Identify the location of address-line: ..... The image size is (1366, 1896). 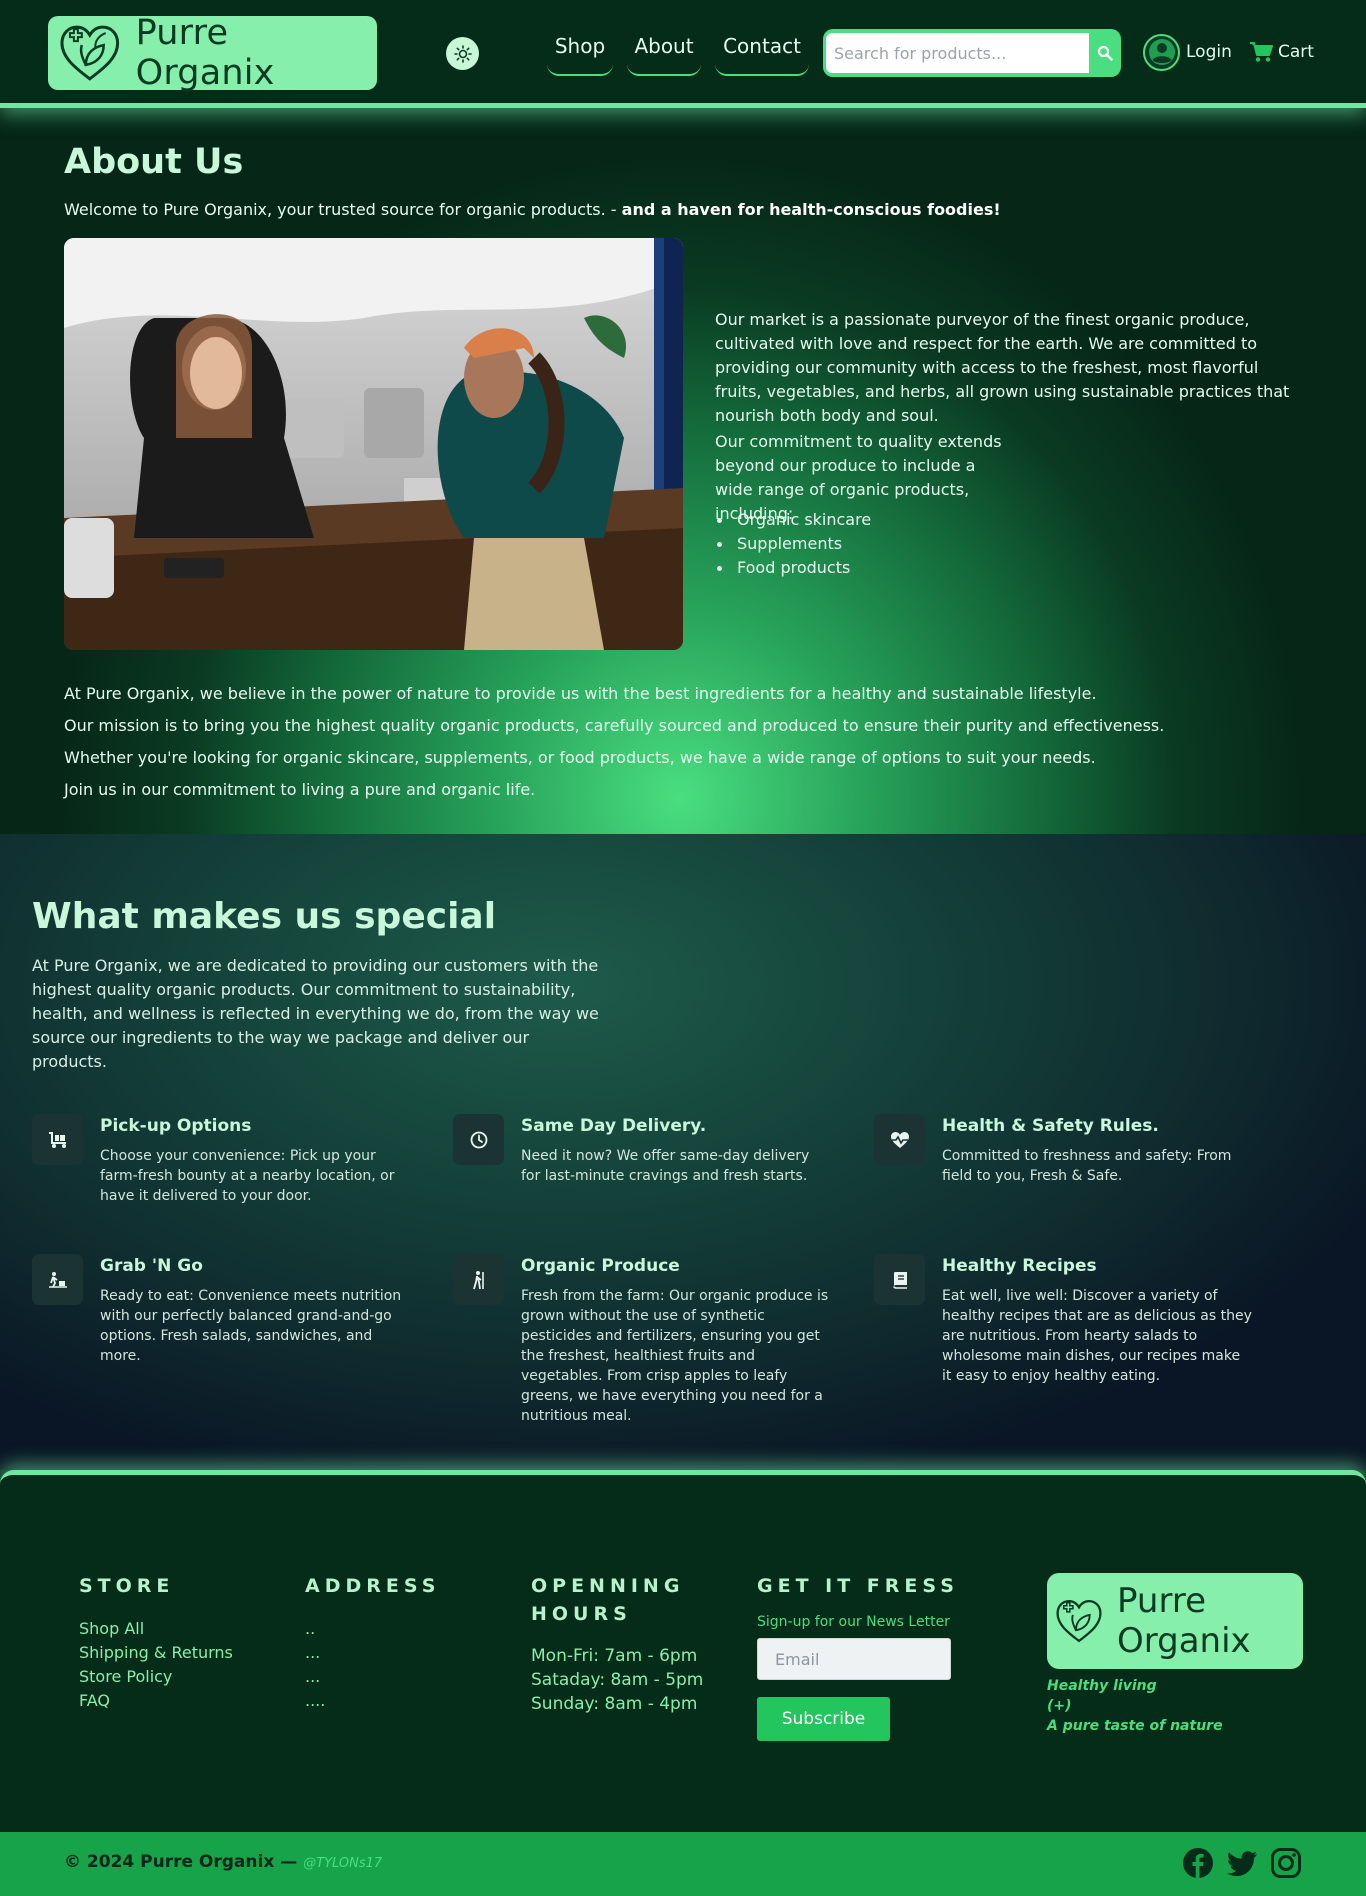
(315, 1700).